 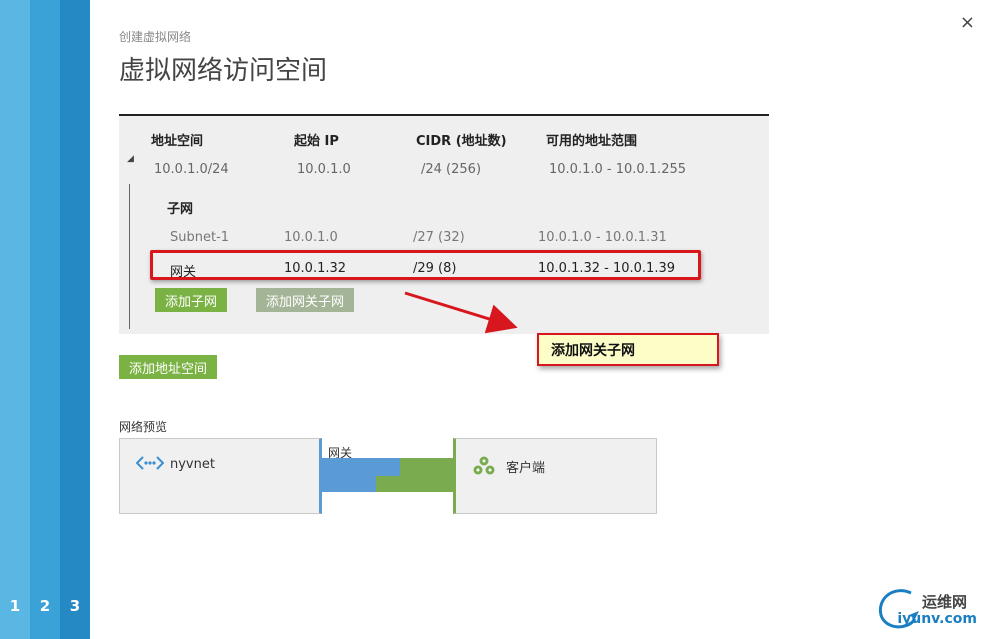 What do you see at coordinates (628, 349) in the screenshot?
I see `annotation-callout: 添加网关子网` at bounding box center [628, 349].